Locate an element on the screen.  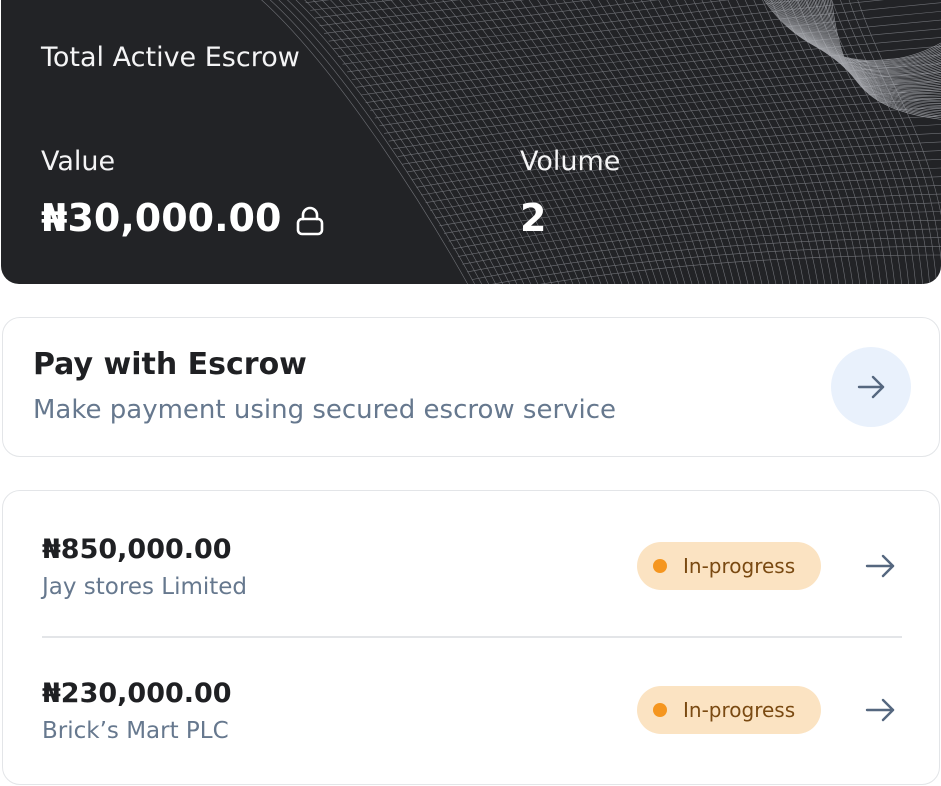
volume-label: Volume is located at coordinates (570, 161).